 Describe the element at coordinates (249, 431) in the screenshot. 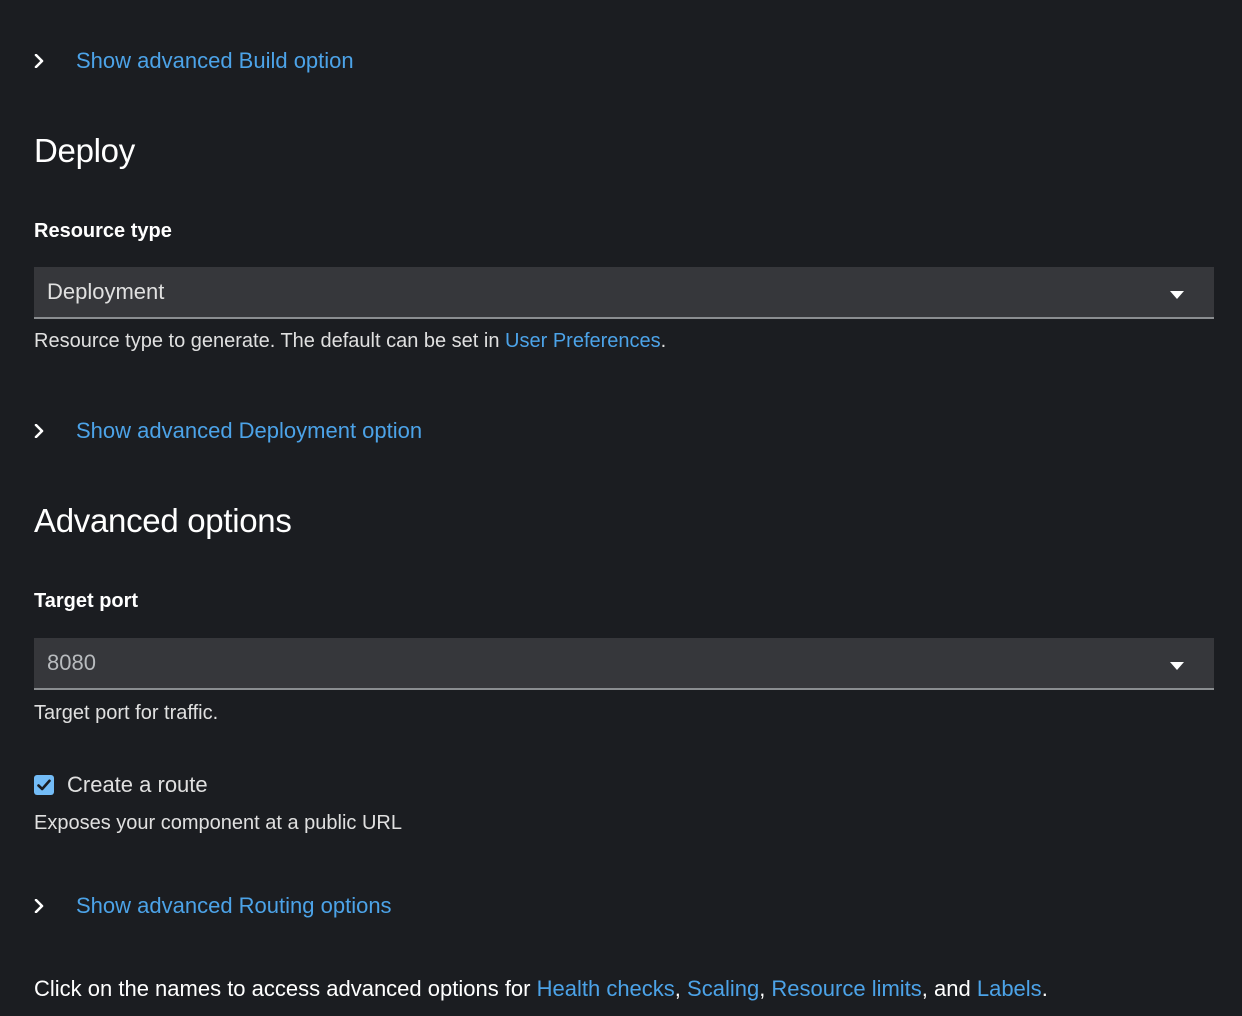

I see `deployment-advanced-link: Show advanced Deployment option` at that location.